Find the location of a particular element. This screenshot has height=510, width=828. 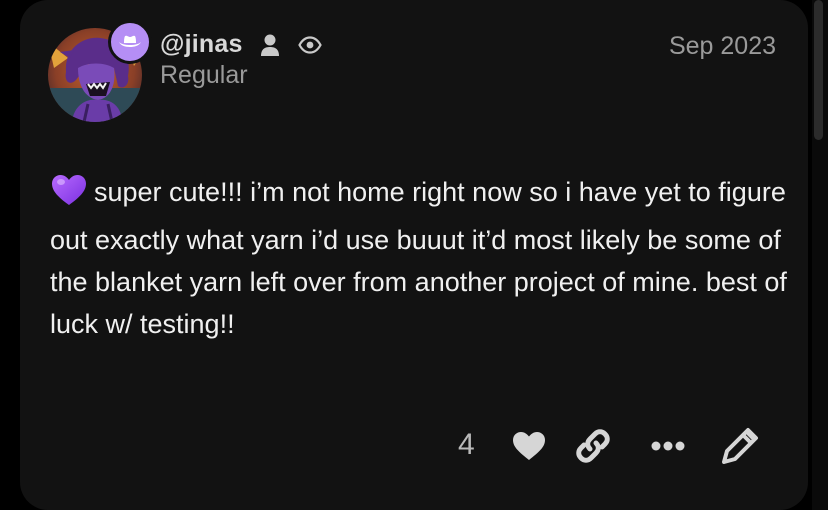

username: @jinas is located at coordinates (201, 44).